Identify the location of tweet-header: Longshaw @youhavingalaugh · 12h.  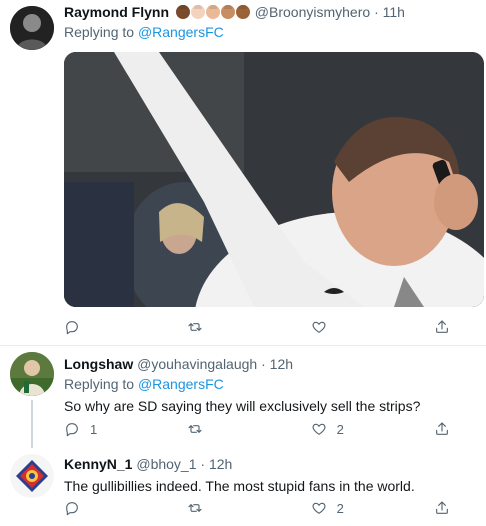
(270, 364).